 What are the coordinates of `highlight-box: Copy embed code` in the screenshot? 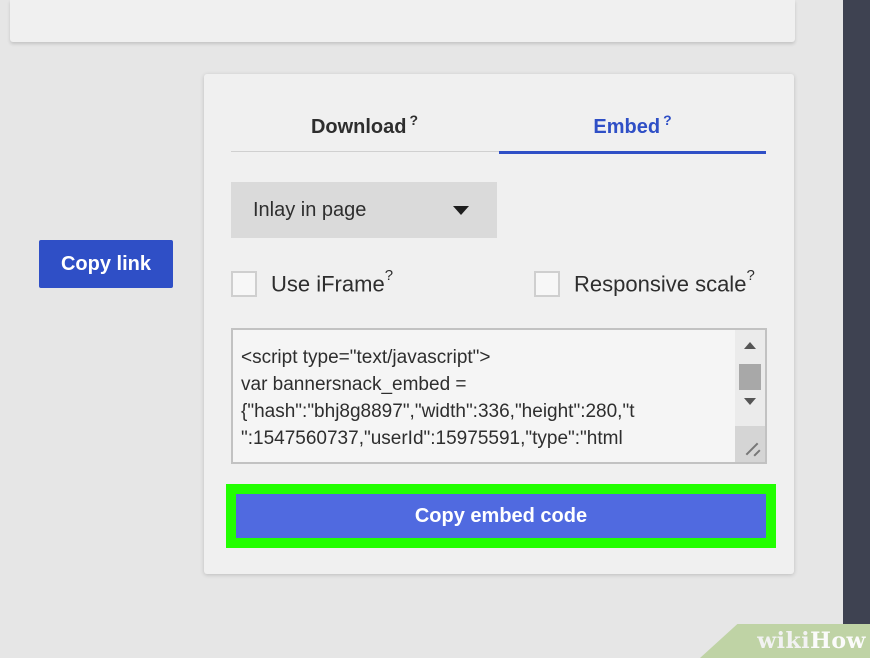 It's located at (501, 516).